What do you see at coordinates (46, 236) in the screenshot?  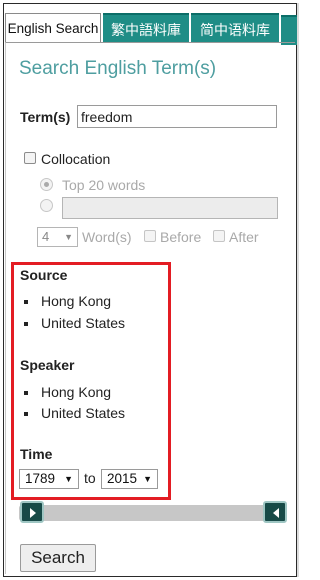 I see `window-size-value: 4` at bounding box center [46, 236].